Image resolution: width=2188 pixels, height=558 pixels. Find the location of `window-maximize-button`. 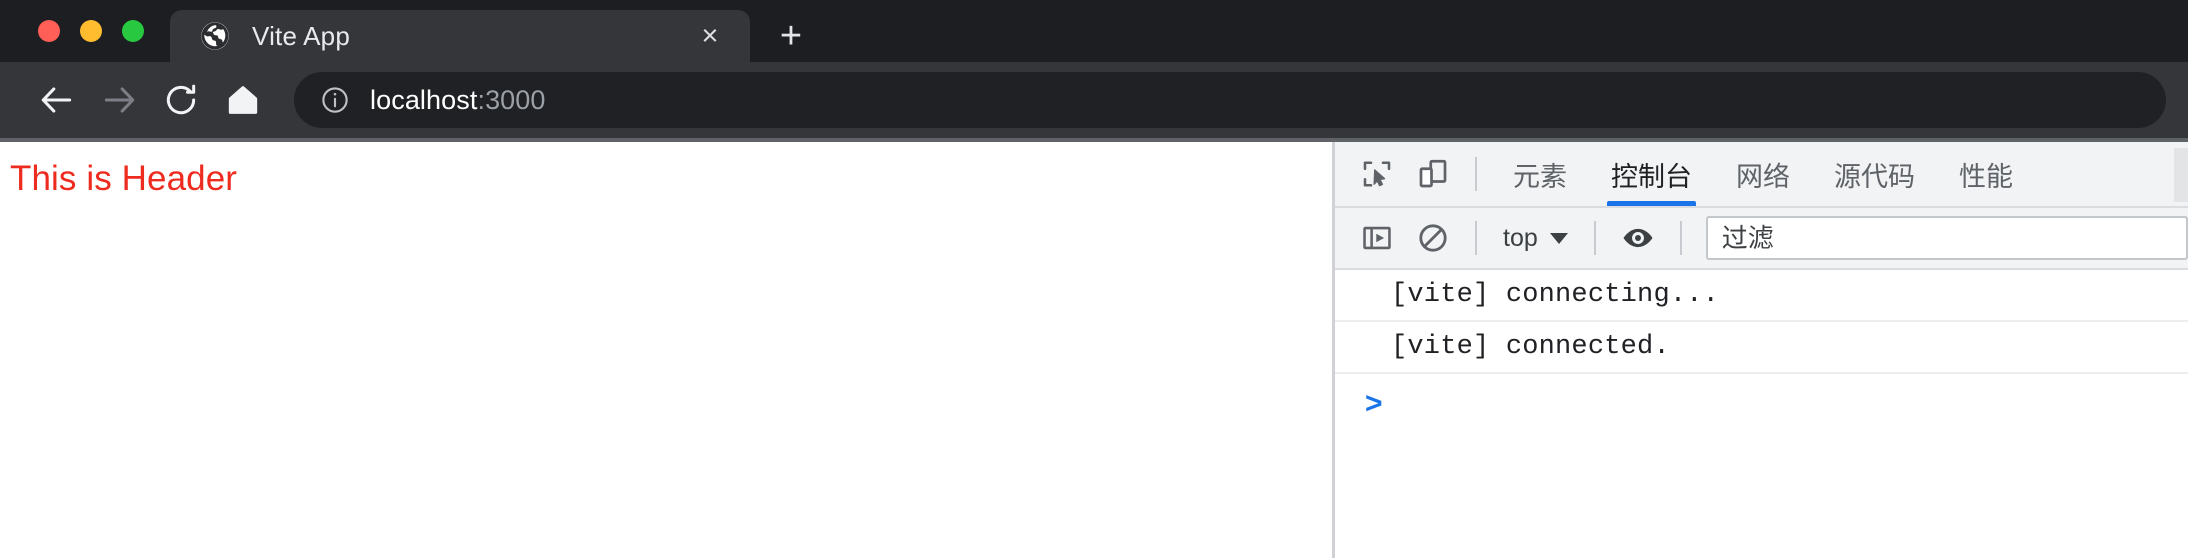

window-maximize-button is located at coordinates (133, 31).